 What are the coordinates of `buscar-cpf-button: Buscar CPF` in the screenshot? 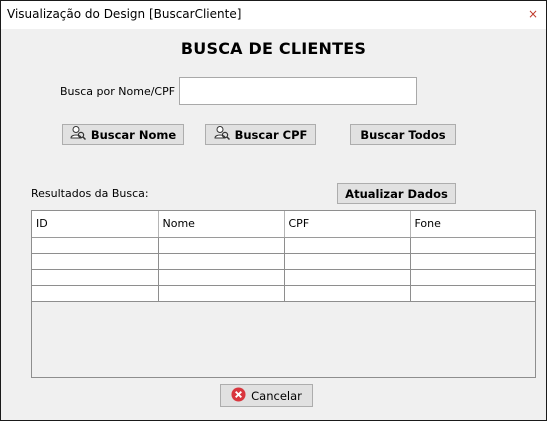 It's located at (260, 134).